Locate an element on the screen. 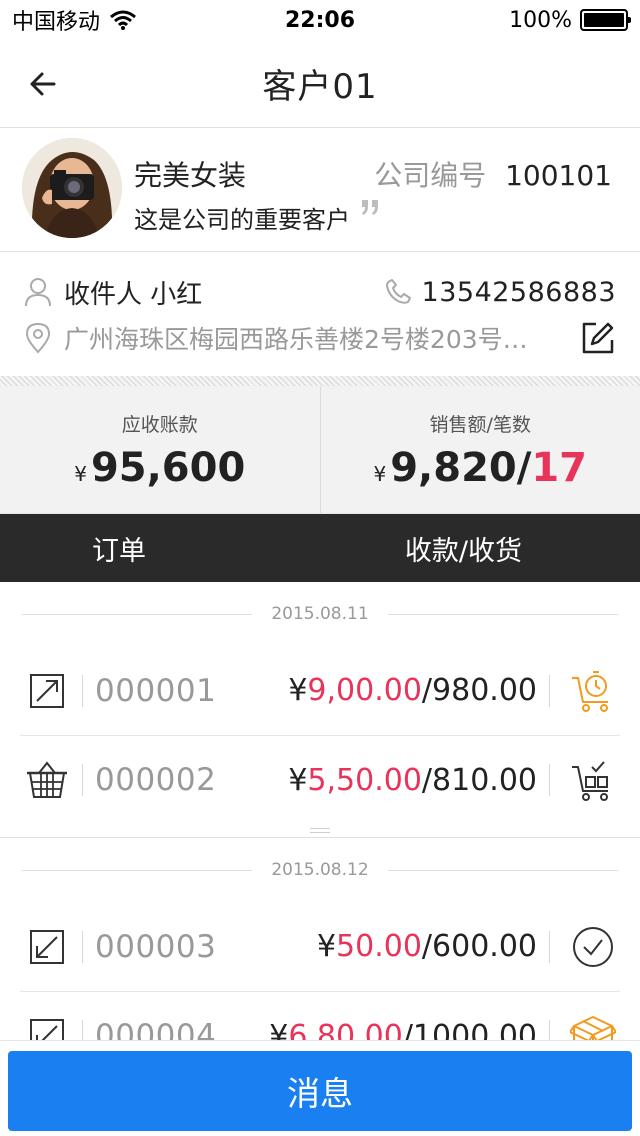 The height and width of the screenshot is (1136, 640). amount-paid: 5,50.00 is located at coordinates (364, 780).